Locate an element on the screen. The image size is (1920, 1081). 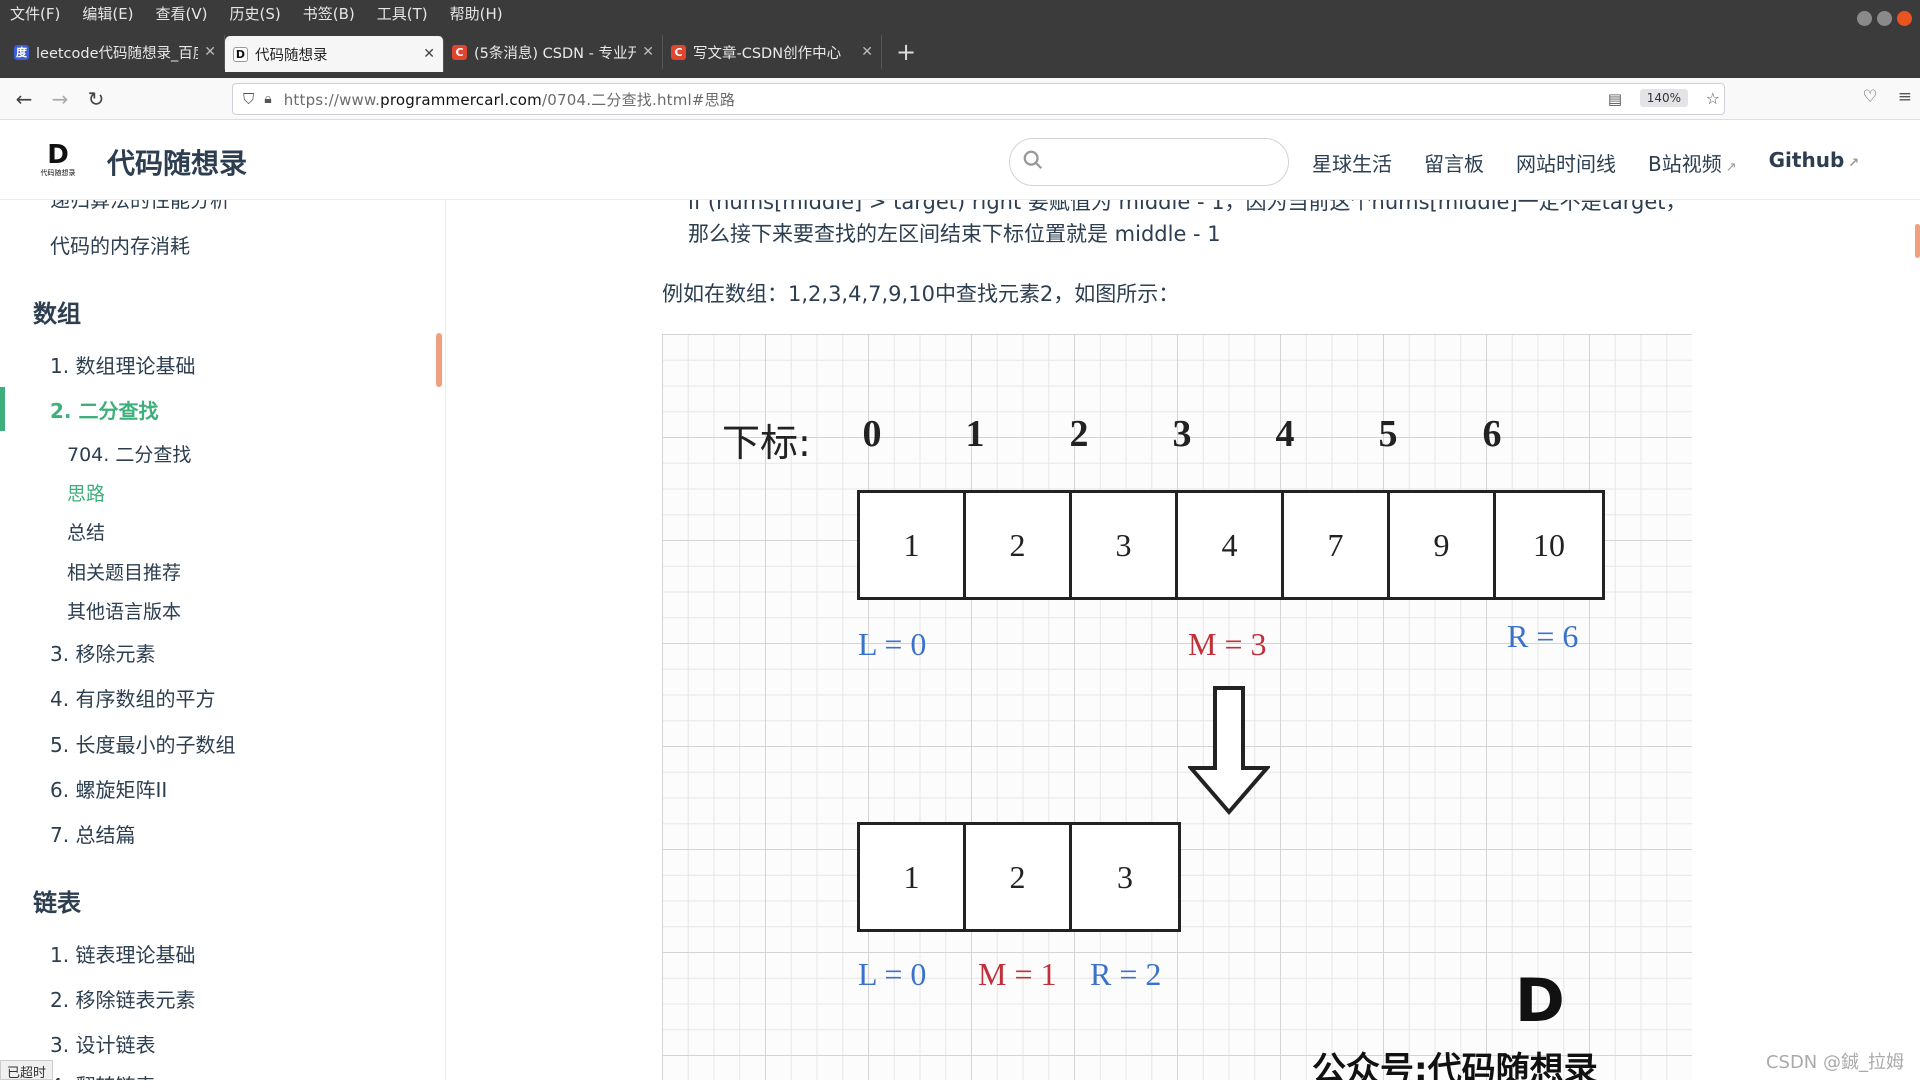
sidebar-item-active: 2. 二分查找 is located at coordinates (104, 409).